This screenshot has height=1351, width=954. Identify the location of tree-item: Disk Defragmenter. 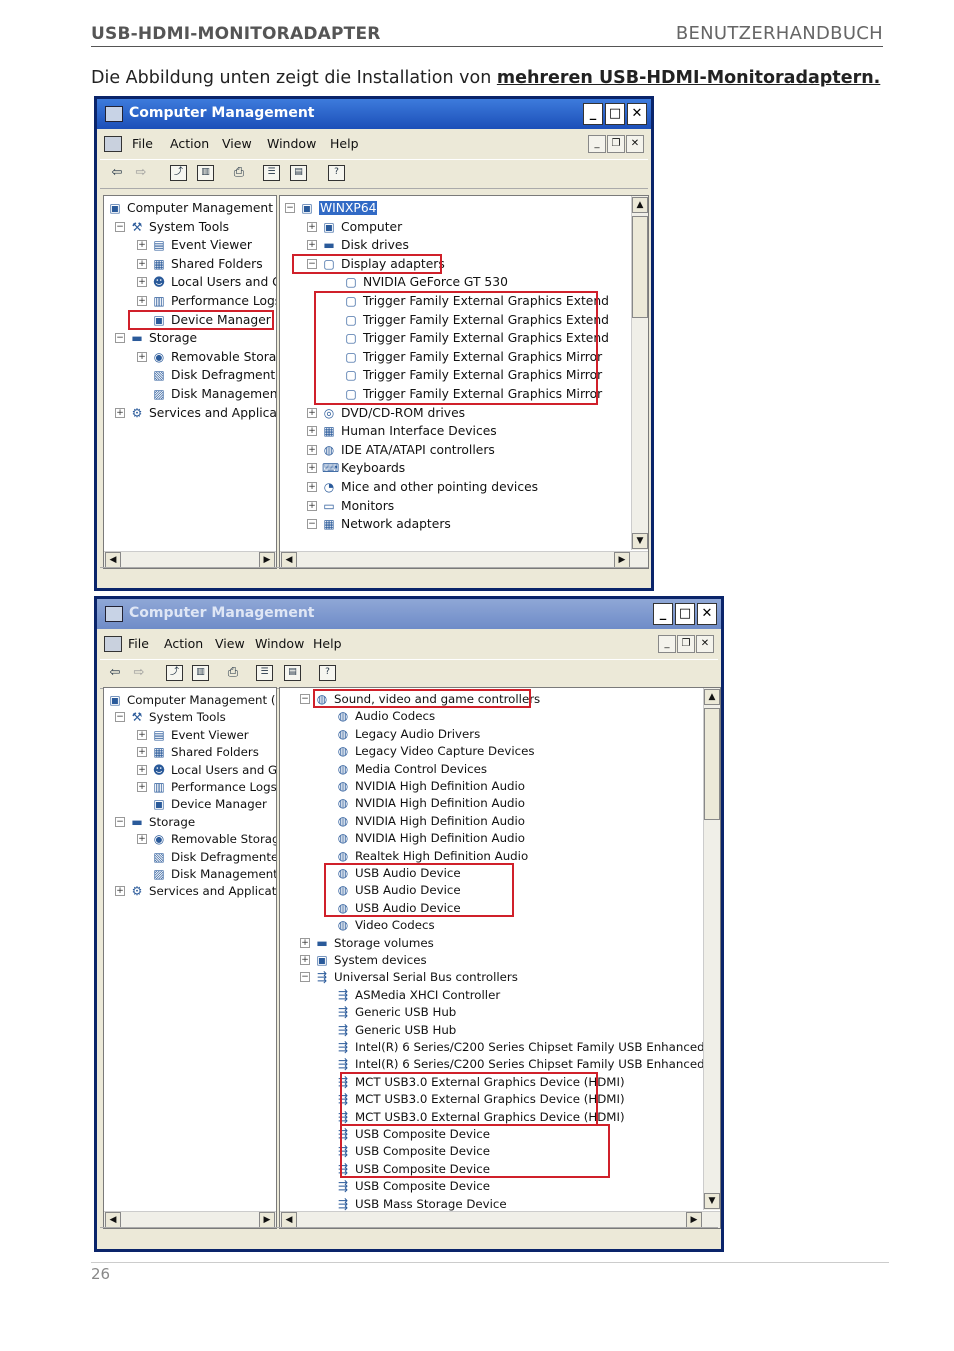
(223, 857).